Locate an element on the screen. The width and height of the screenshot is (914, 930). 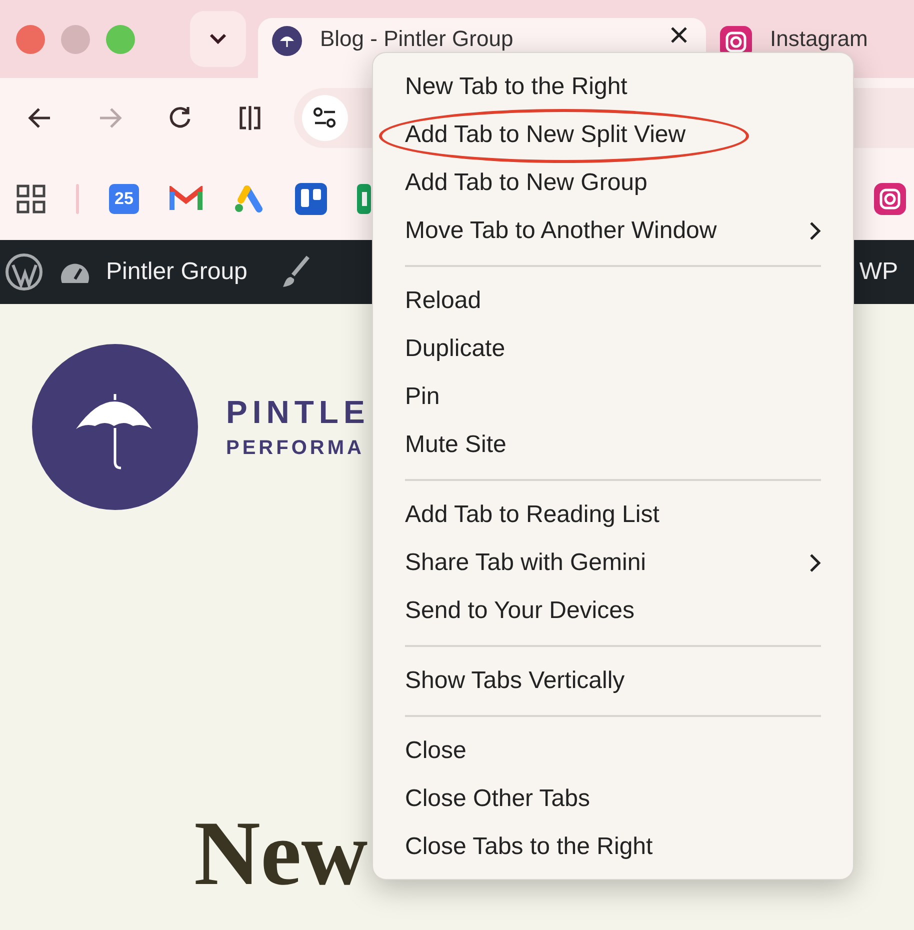
logo-wordmark: PINTLE is located at coordinates (298, 412).